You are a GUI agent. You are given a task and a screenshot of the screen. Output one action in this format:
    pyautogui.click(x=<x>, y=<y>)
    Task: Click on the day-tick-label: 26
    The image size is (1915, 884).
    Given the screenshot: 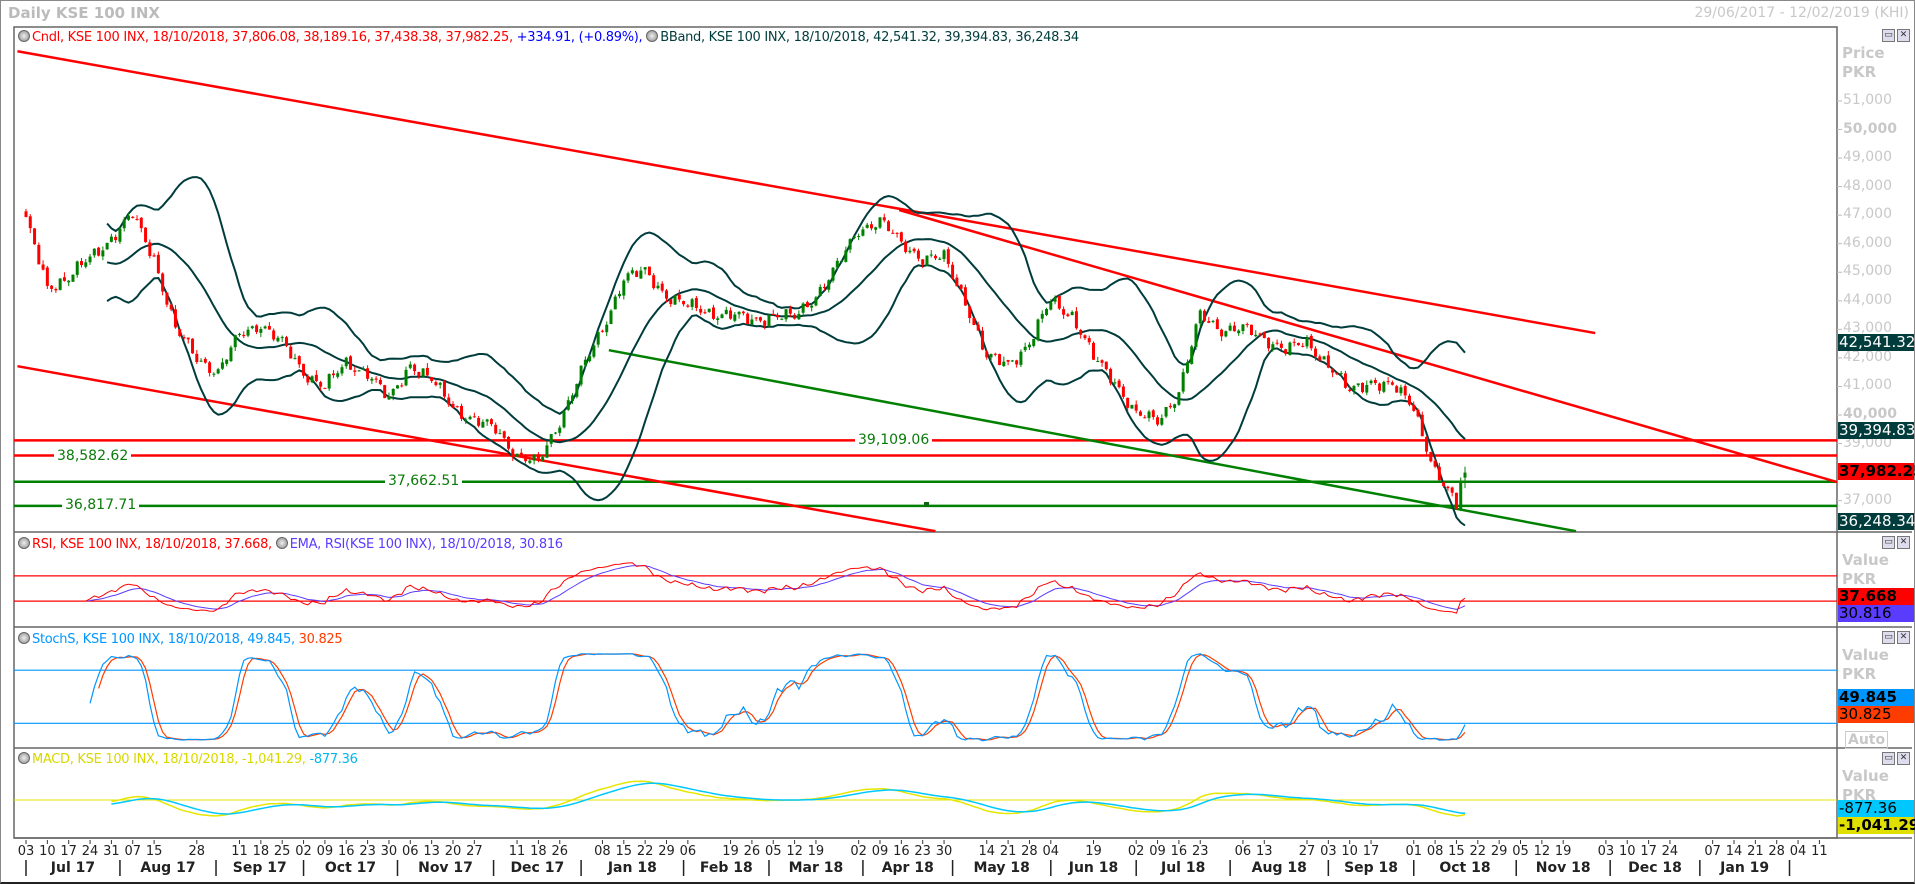 What is the action you would take?
    pyautogui.click(x=752, y=851)
    